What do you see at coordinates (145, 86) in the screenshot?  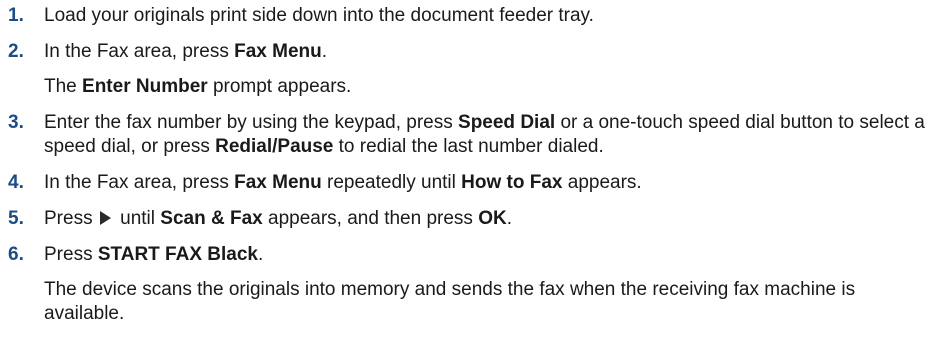 I see `bold-term: Enter Number` at bounding box center [145, 86].